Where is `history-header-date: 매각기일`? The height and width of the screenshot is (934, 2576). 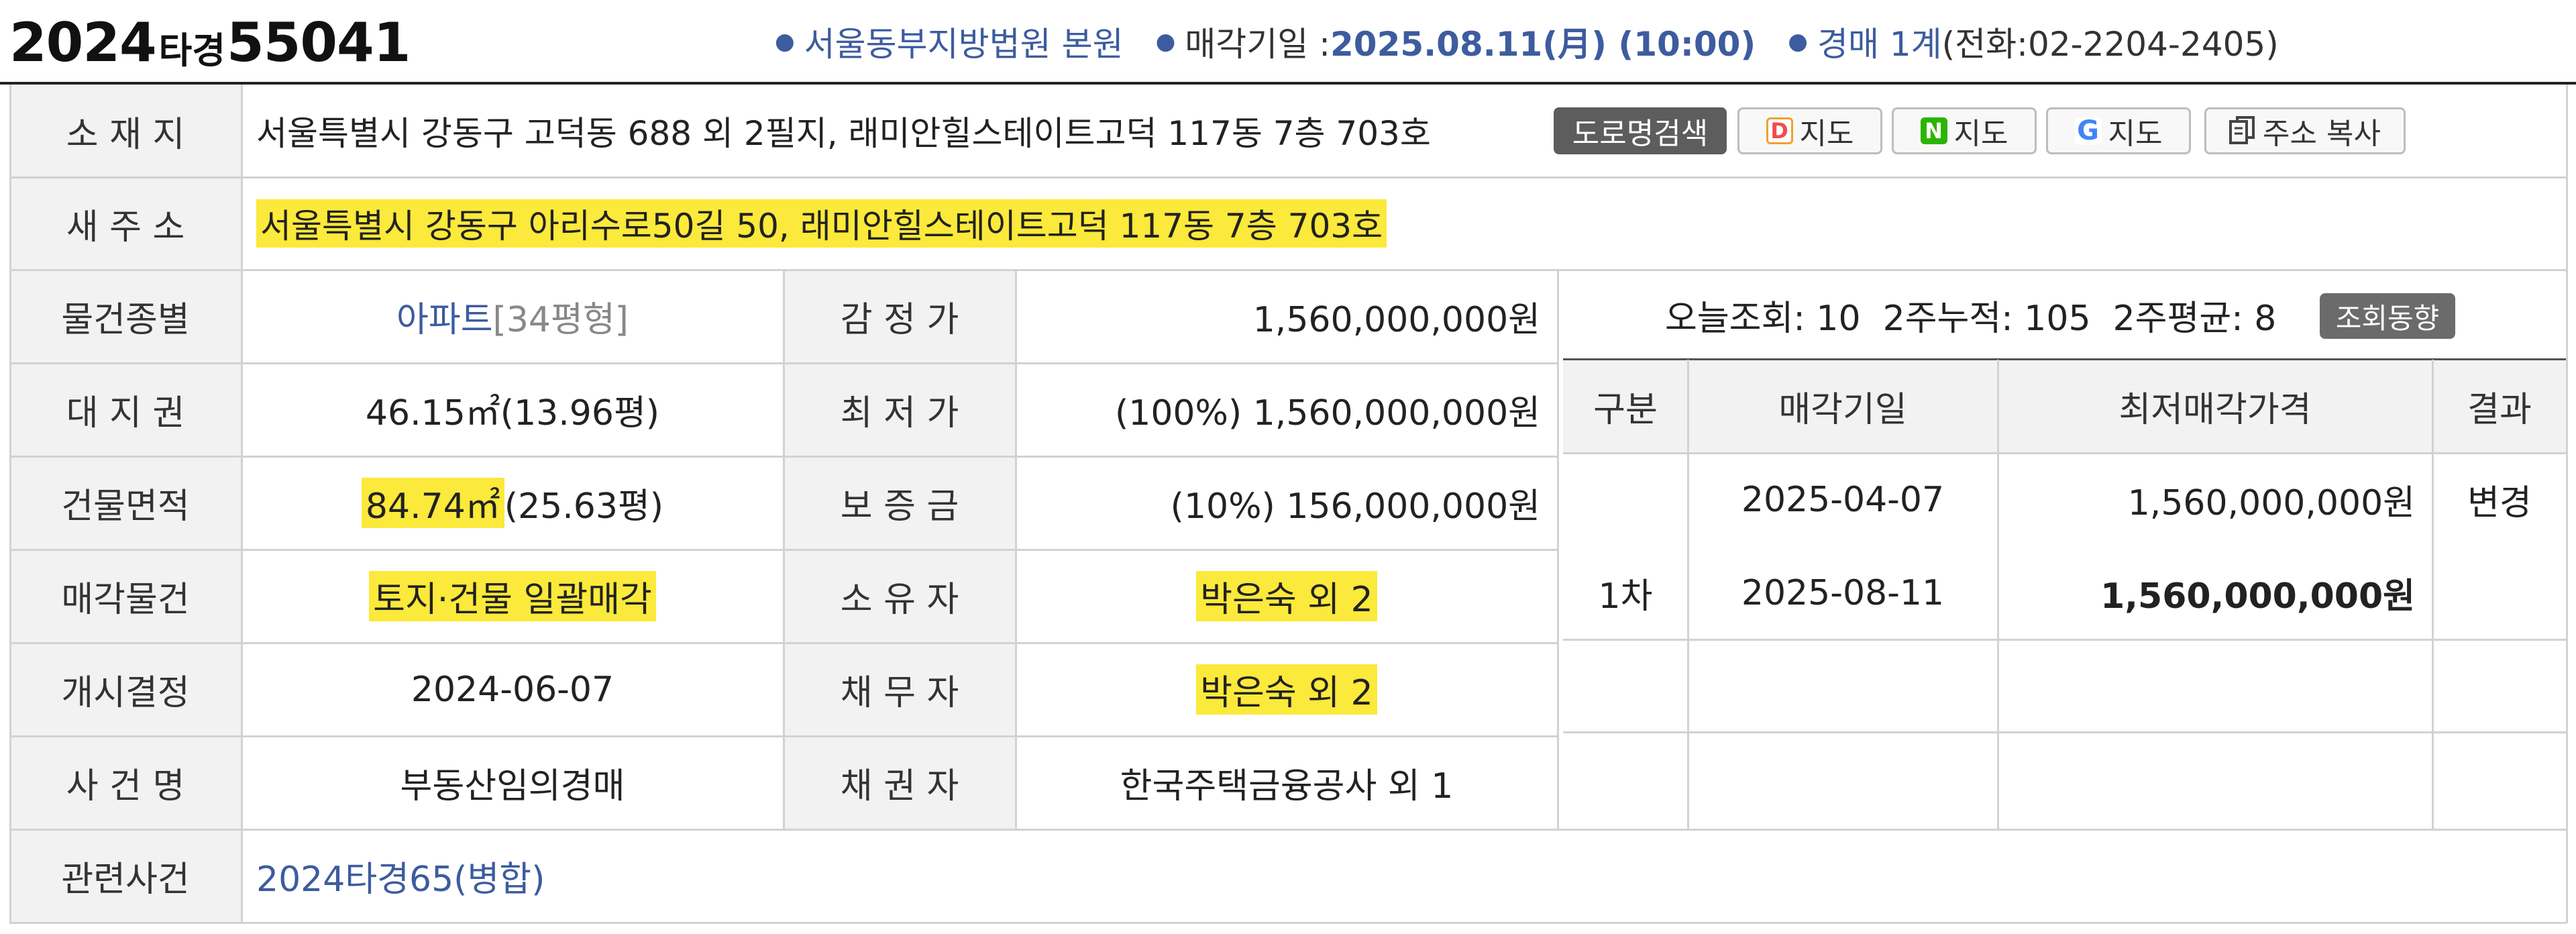
history-header-date: 매각기일 is located at coordinates (1843, 406).